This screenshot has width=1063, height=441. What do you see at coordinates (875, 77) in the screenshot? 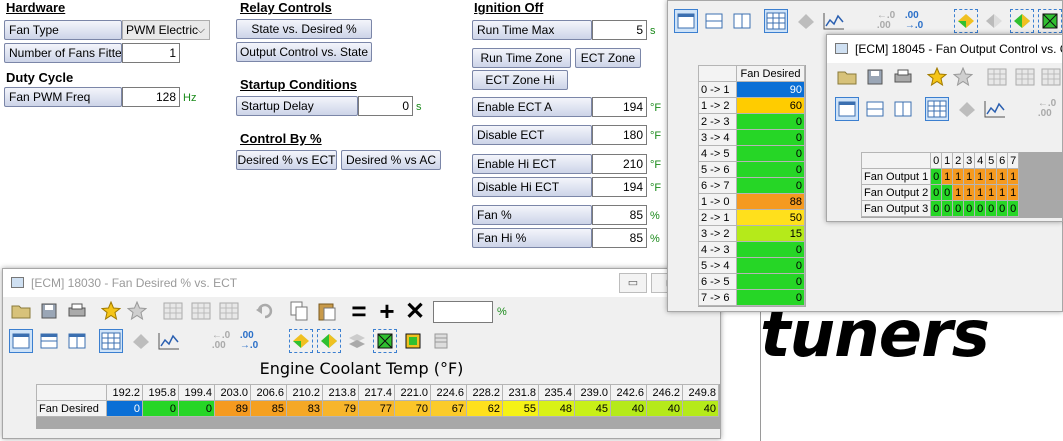
I see `save-icon` at bounding box center [875, 77].